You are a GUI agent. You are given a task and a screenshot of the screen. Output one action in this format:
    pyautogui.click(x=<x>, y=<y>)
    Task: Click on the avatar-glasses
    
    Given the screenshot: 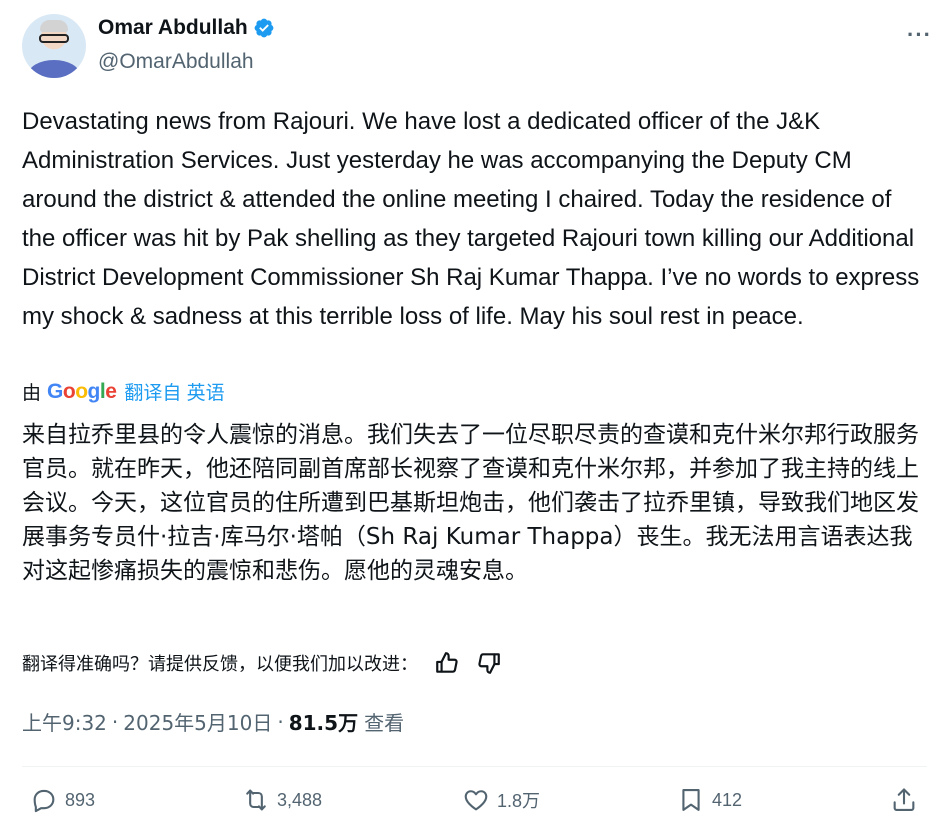 What is the action you would take?
    pyautogui.click(x=54, y=38)
    